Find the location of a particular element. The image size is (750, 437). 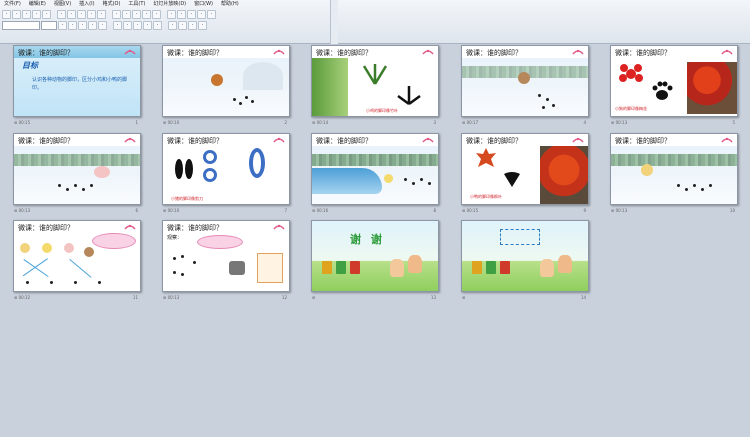

email-icon: · is located at coordinates (46, 14).